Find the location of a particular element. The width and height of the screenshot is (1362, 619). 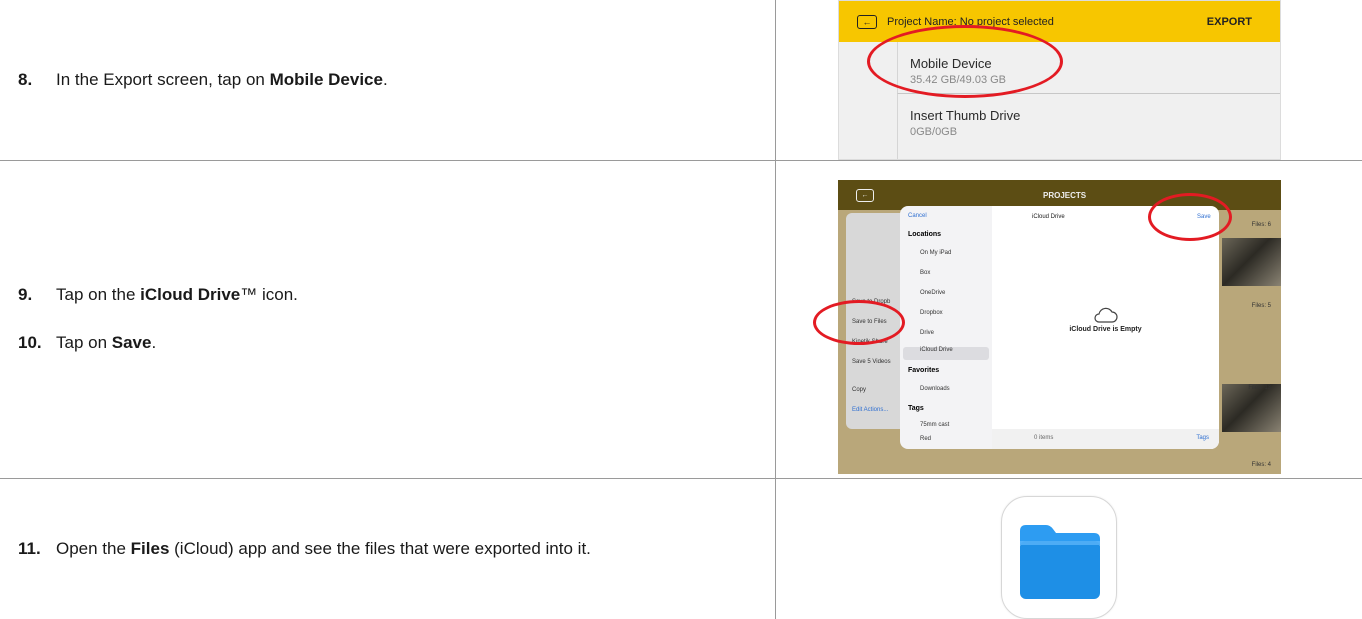

item-count: 0 items is located at coordinates (1044, 438).